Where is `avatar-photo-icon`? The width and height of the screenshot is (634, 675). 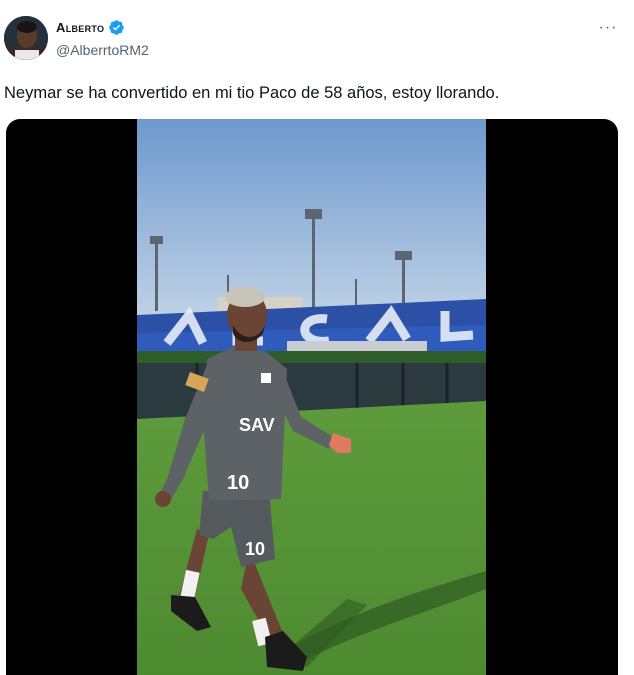
avatar-photo-icon is located at coordinates (26, 38).